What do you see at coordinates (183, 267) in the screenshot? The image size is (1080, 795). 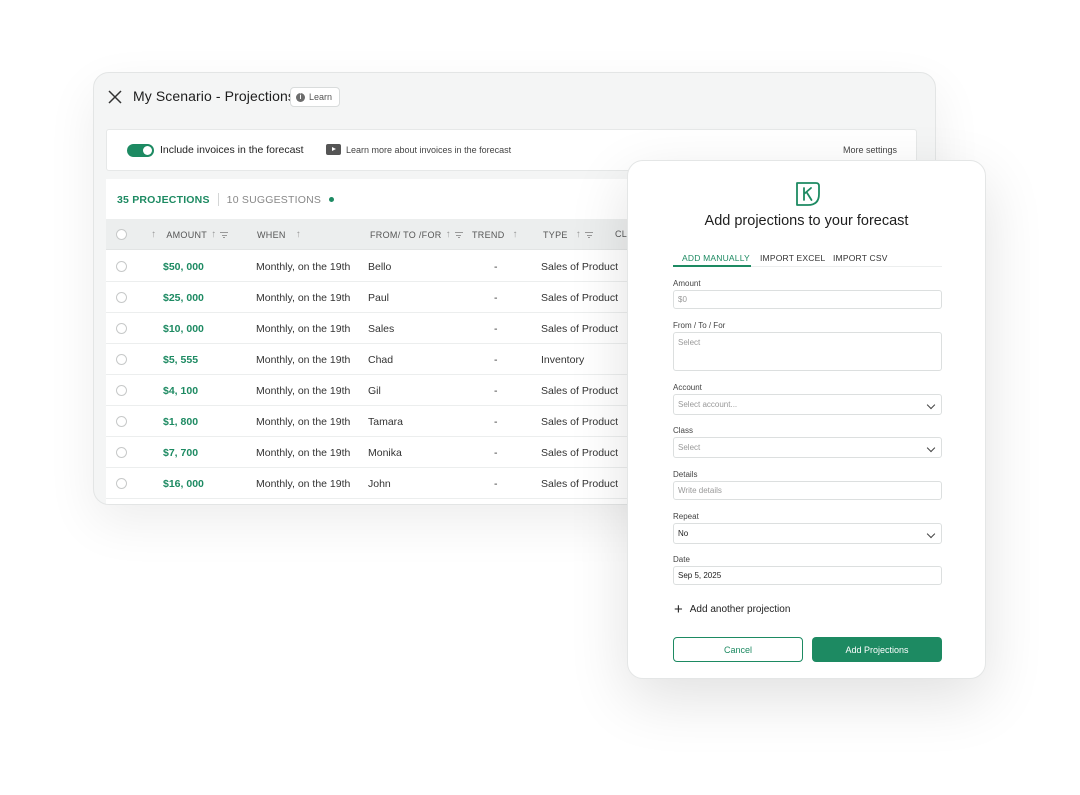 I see `row-amount: $50, 000` at bounding box center [183, 267].